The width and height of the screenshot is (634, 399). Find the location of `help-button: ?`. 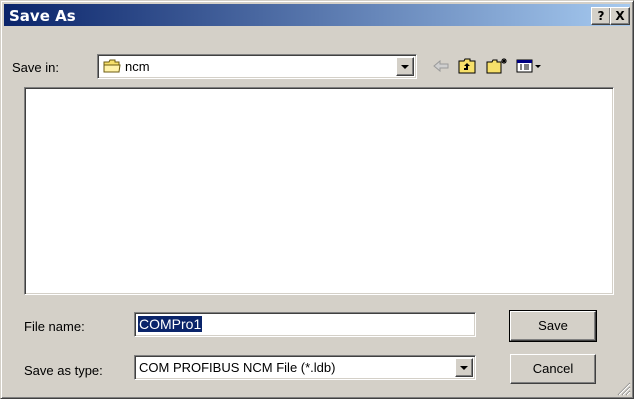

help-button: ? is located at coordinates (601, 16).